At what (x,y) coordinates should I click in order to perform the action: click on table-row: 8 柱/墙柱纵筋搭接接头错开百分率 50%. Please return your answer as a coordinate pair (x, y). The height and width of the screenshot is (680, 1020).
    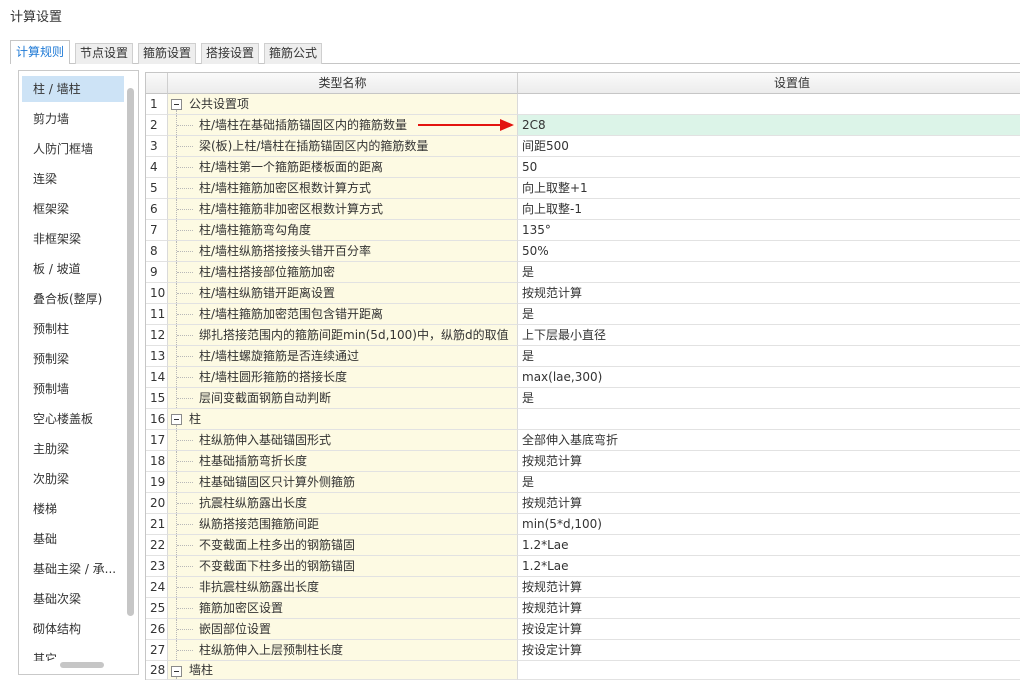
    Looking at the image, I should click on (583, 251).